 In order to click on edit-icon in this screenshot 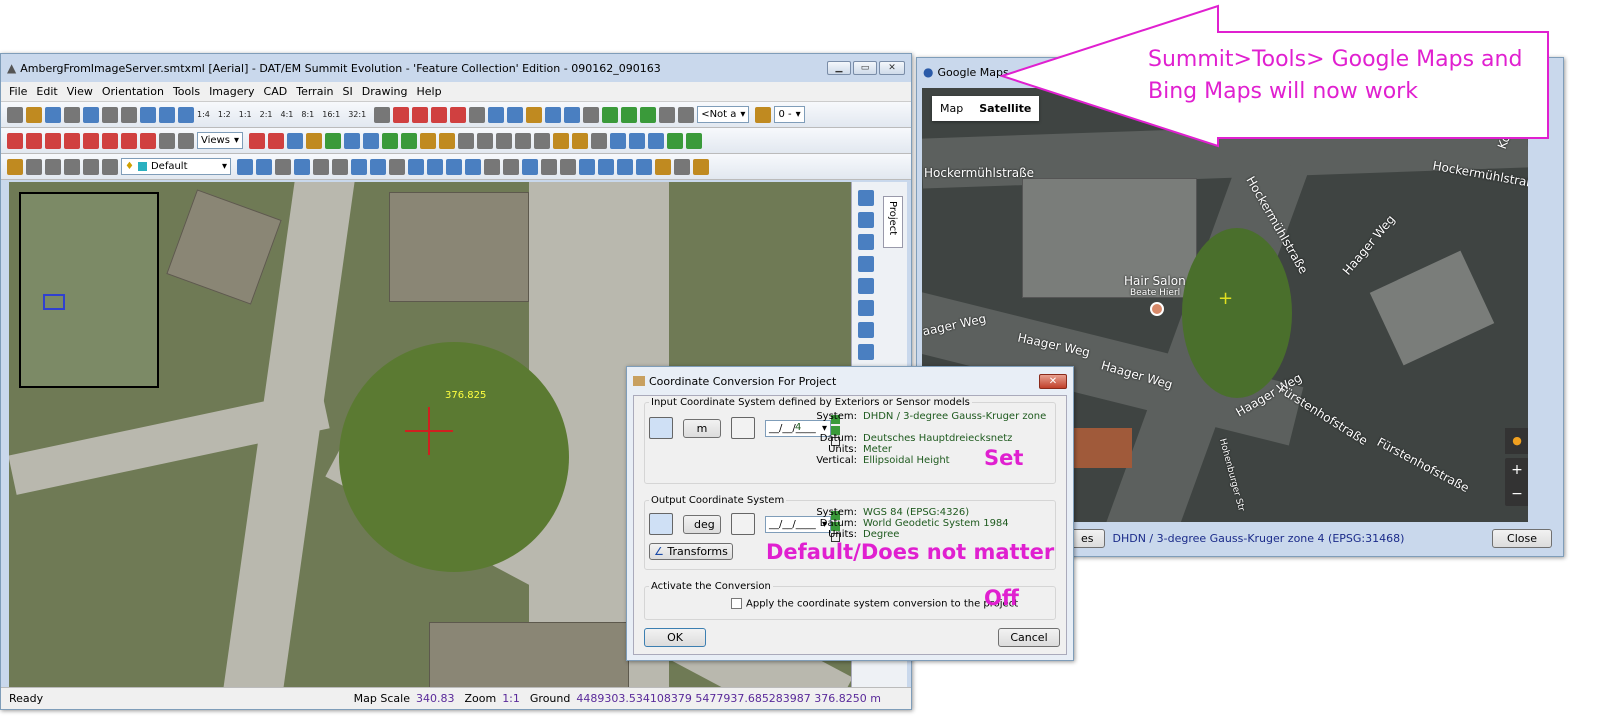, I will do `click(515, 114)`.